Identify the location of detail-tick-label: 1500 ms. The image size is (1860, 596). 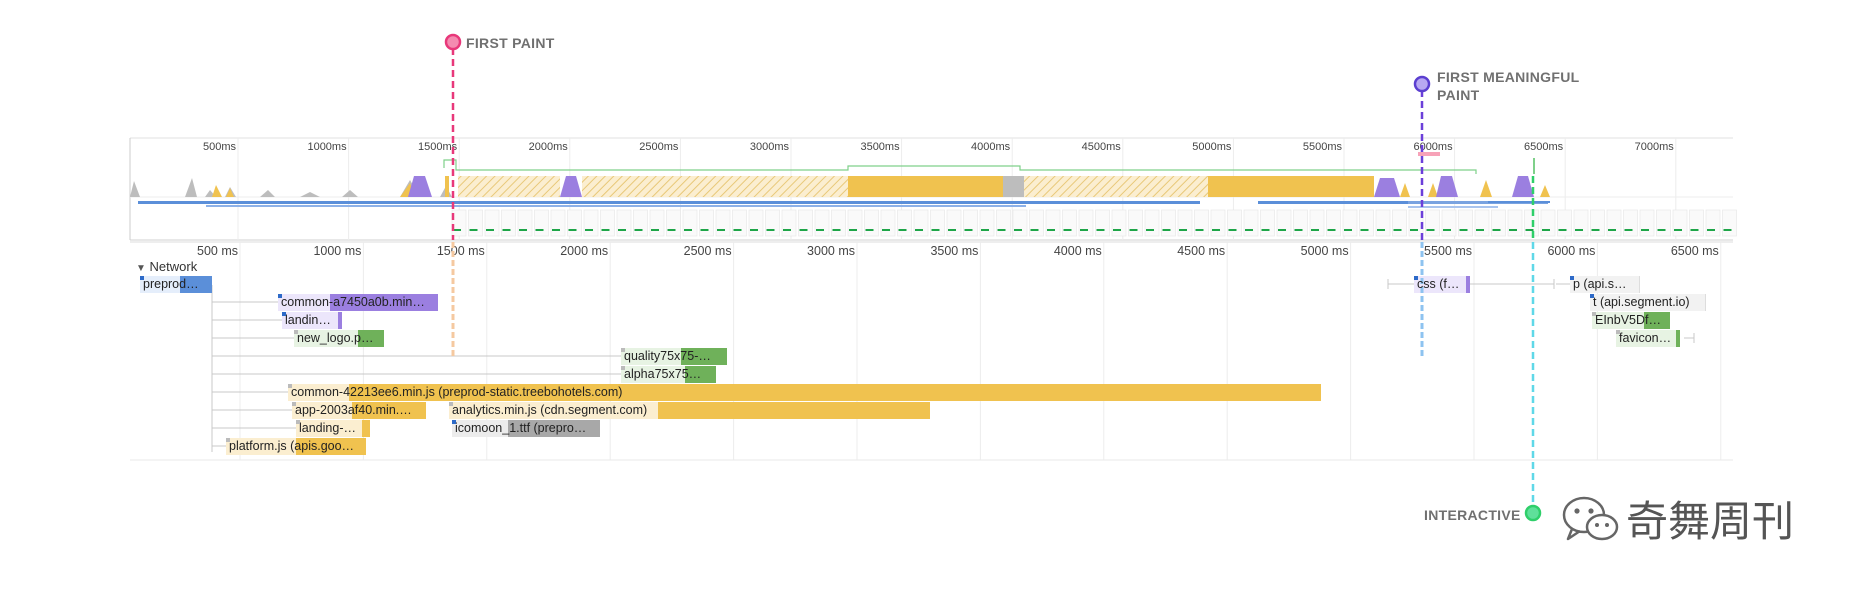
(461, 251).